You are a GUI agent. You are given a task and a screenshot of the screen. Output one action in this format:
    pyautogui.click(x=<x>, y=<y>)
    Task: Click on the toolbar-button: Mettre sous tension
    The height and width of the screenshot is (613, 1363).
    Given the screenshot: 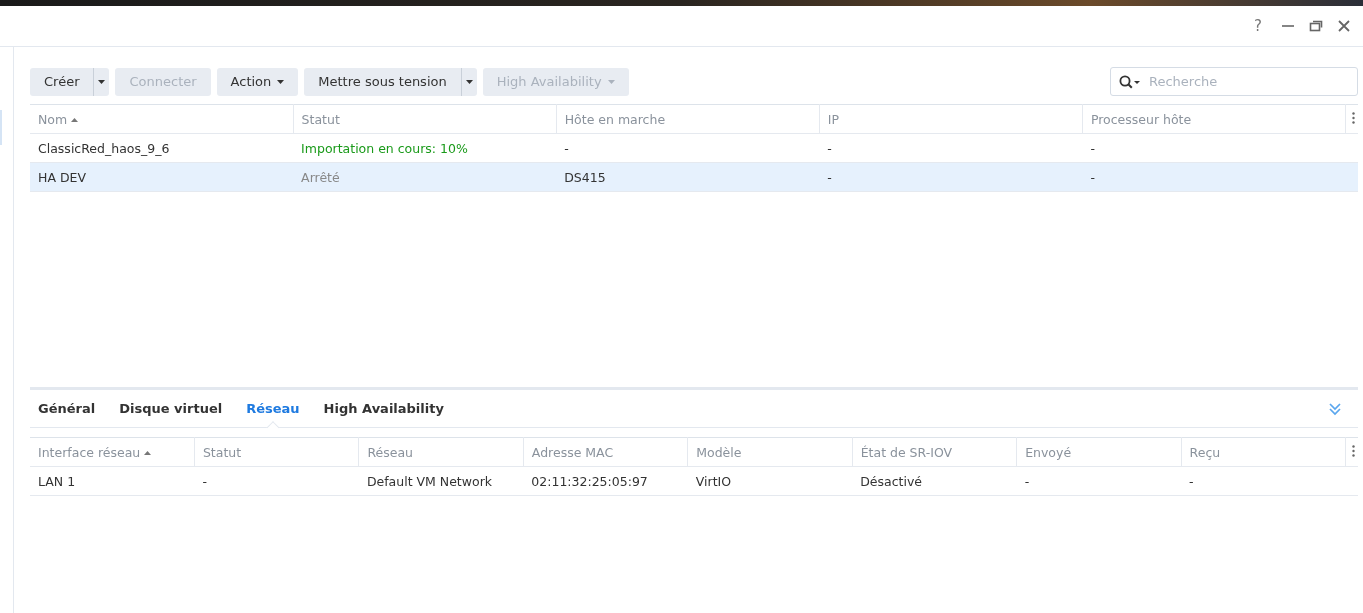 What is the action you would take?
    pyautogui.click(x=390, y=81)
    